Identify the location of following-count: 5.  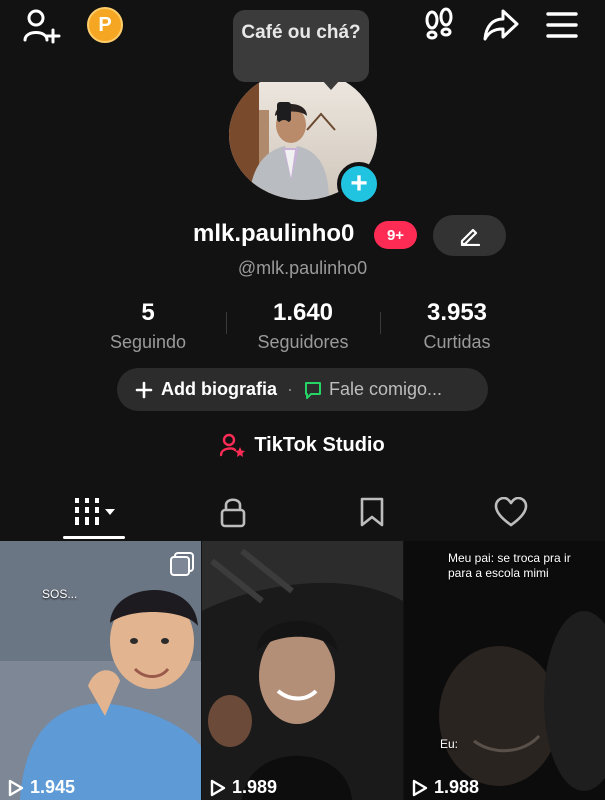
(148, 312).